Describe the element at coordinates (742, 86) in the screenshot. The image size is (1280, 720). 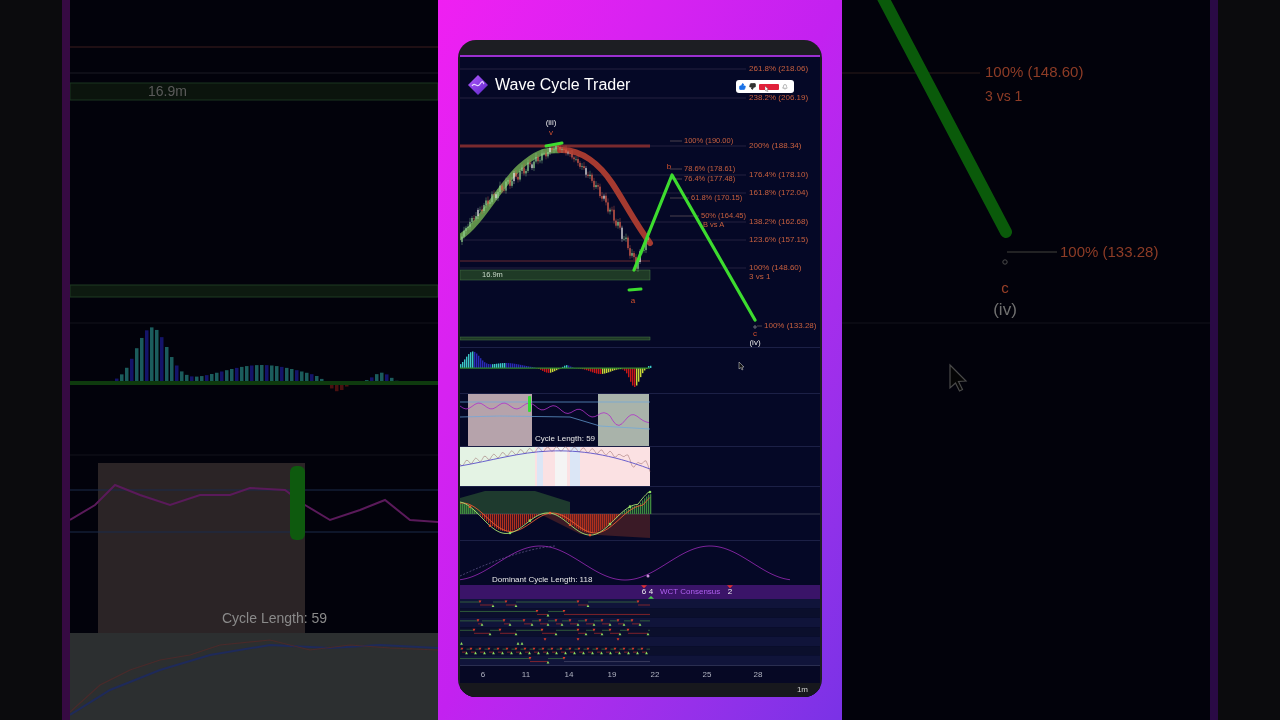
I see `thumbs-up-icon` at that location.